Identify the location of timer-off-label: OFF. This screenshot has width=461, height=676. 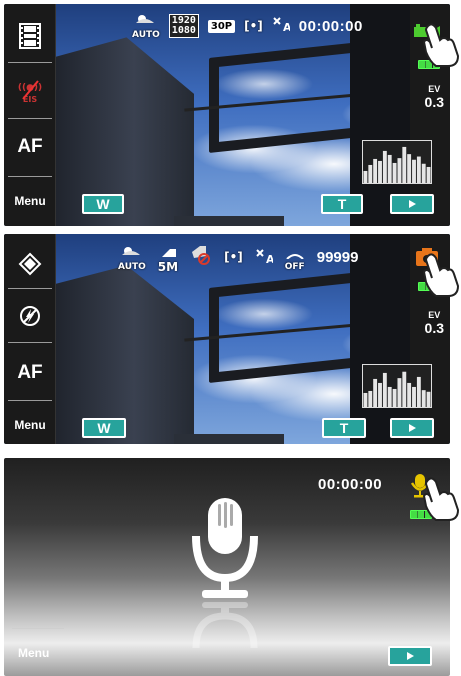
(294, 266).